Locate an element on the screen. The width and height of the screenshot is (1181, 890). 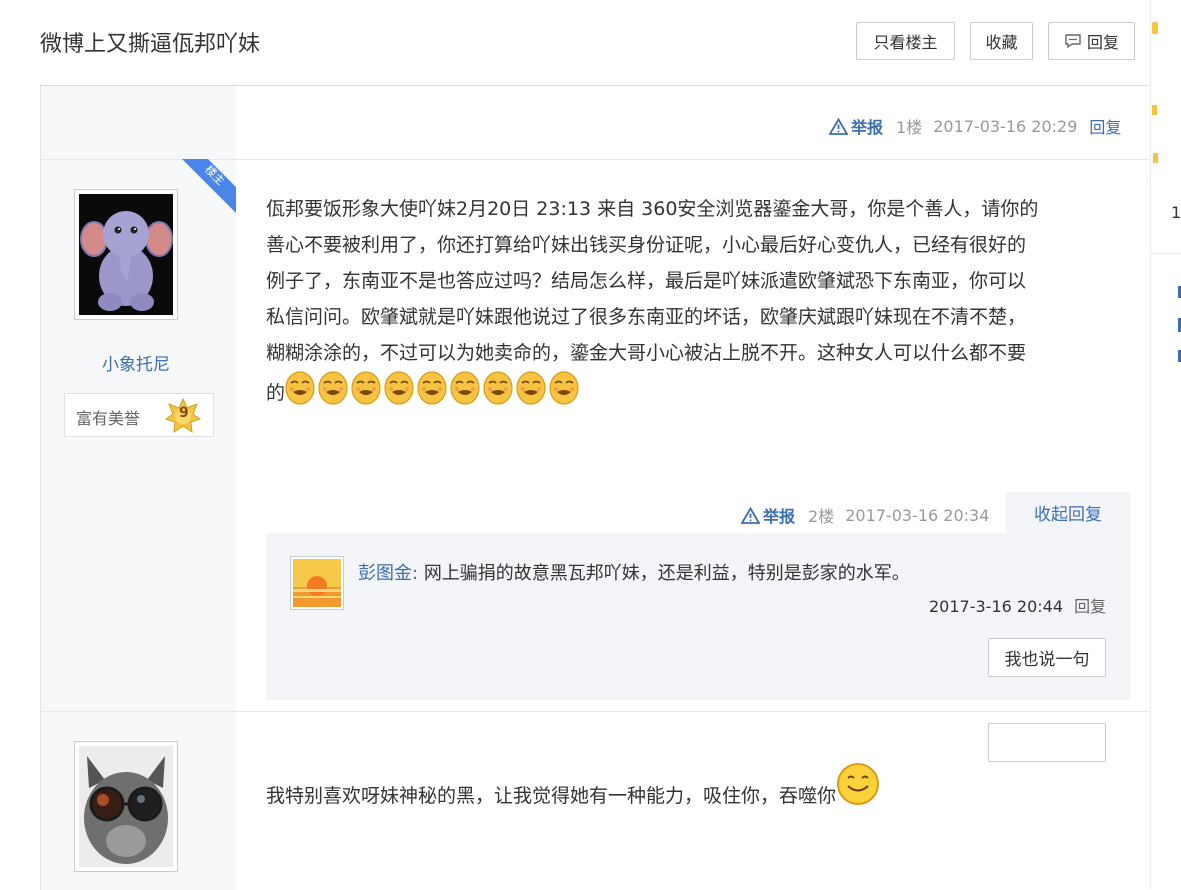
post-text: 我特别喜欢呀妹神秘的黑，让我觉得她有一种能力，吸住你，吞噬你 is located at coordinates (551, 796).